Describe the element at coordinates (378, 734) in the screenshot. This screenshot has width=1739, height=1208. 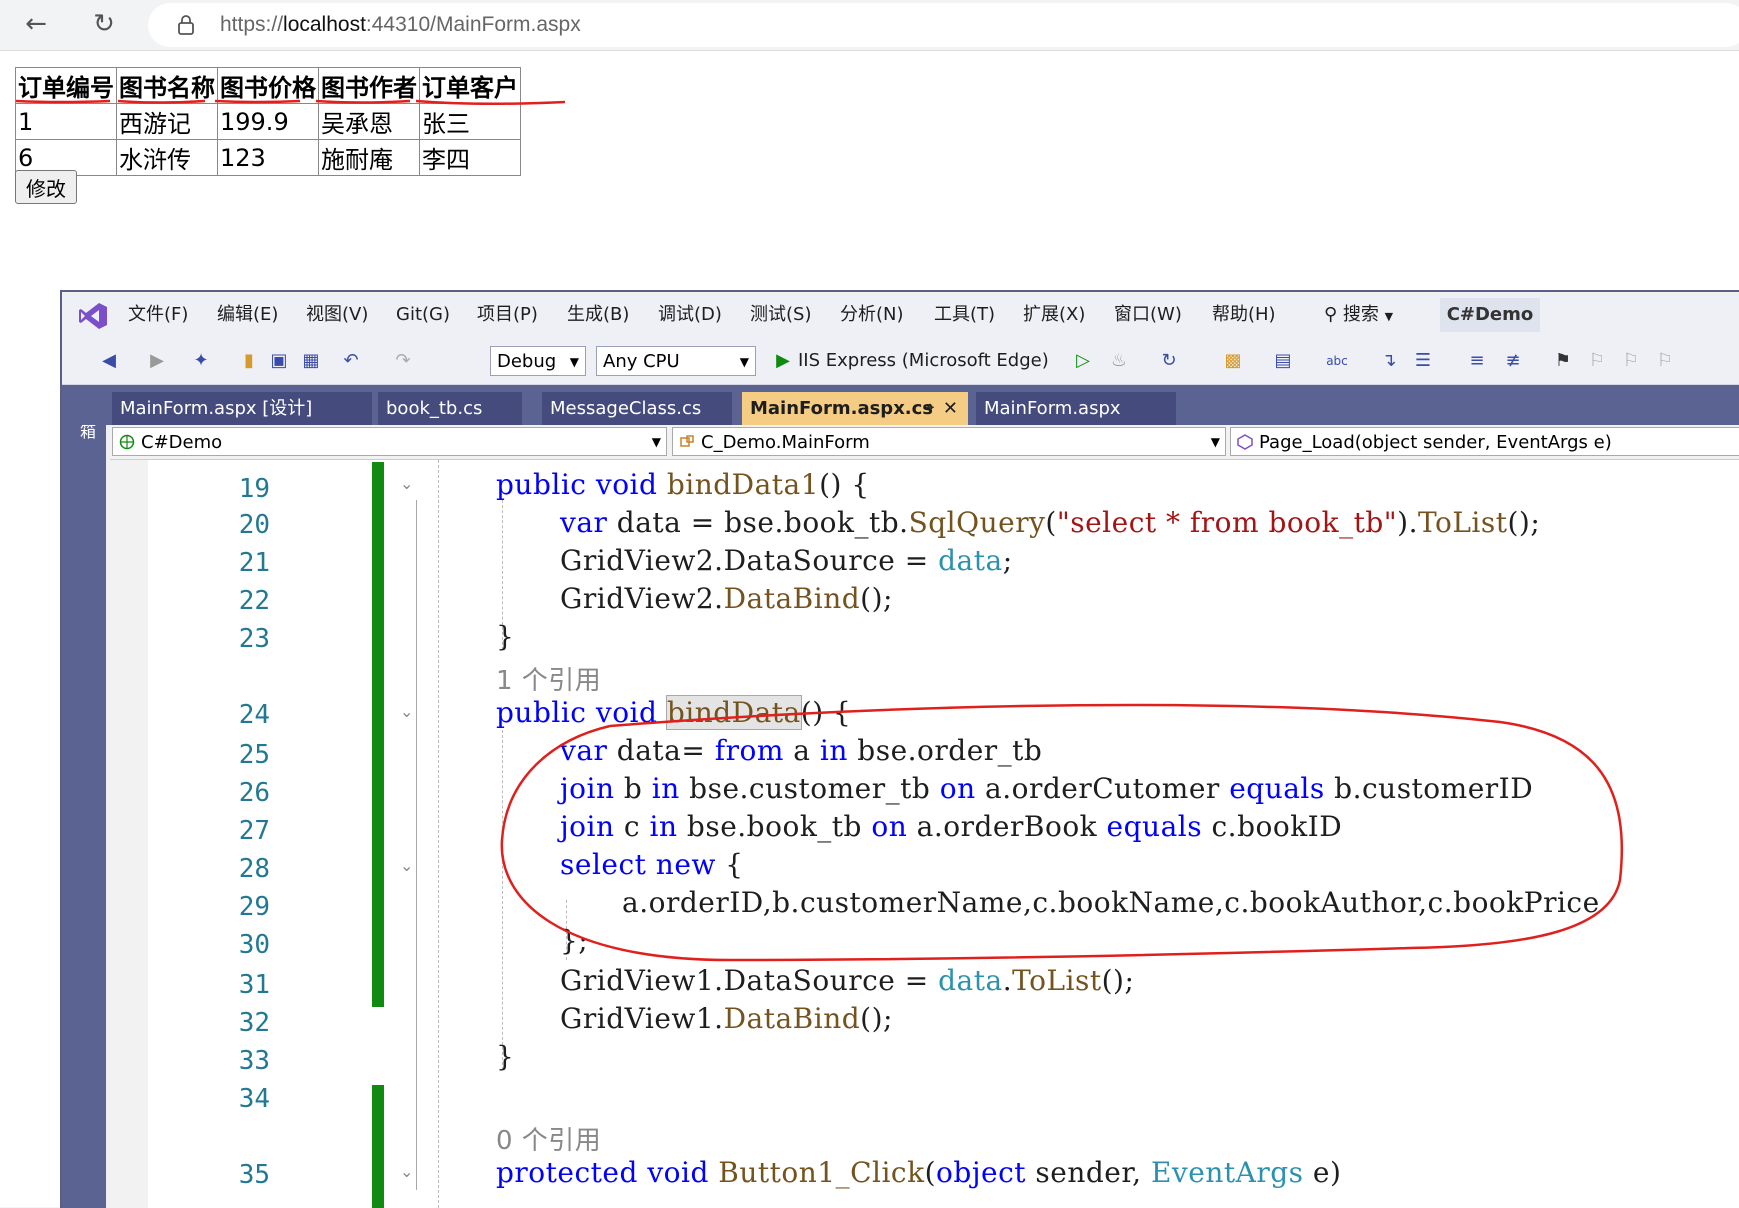
I see `change-indicator` at that location.